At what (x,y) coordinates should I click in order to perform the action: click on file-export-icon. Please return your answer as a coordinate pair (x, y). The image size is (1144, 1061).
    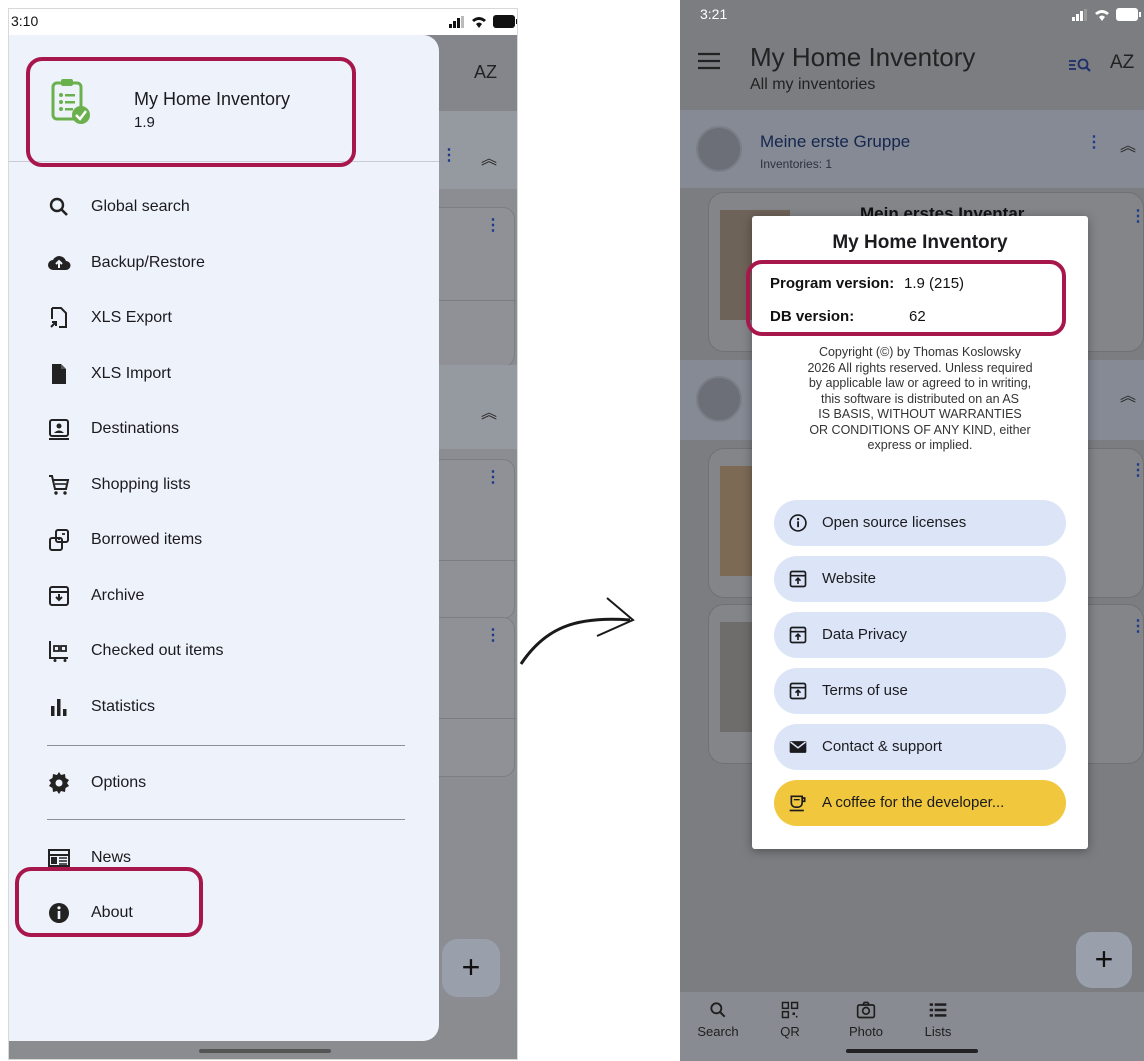
    Looking at the image, I should click on (58, 317).